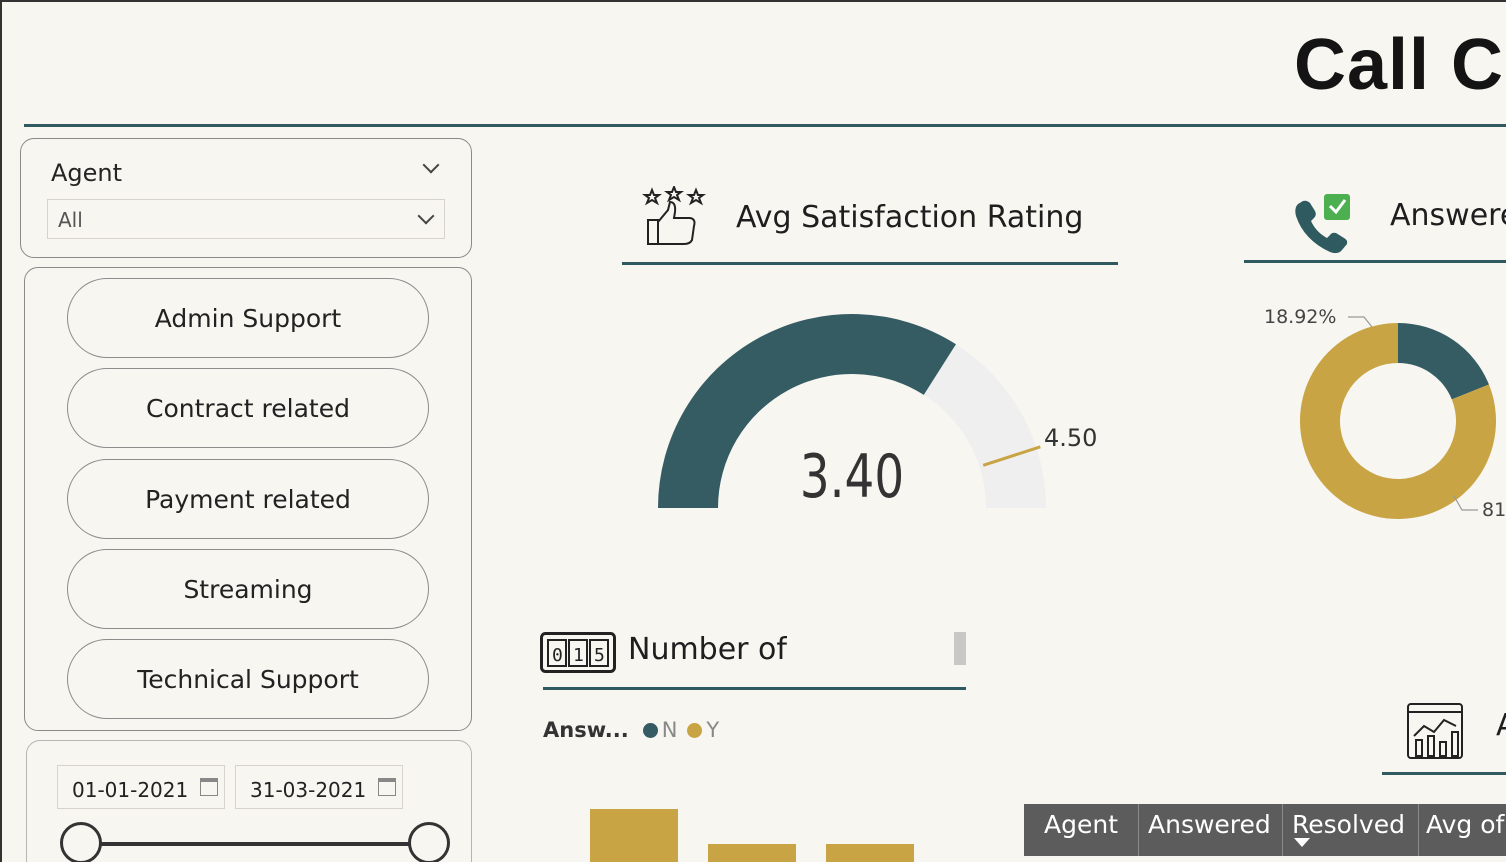 The height and width of the screenshot is (862, 1506). What do you see at coordinates (248, 318) in the screenshot?
I see `topic-button-admin-support: Admin Support` at bounding box center [248, 318].